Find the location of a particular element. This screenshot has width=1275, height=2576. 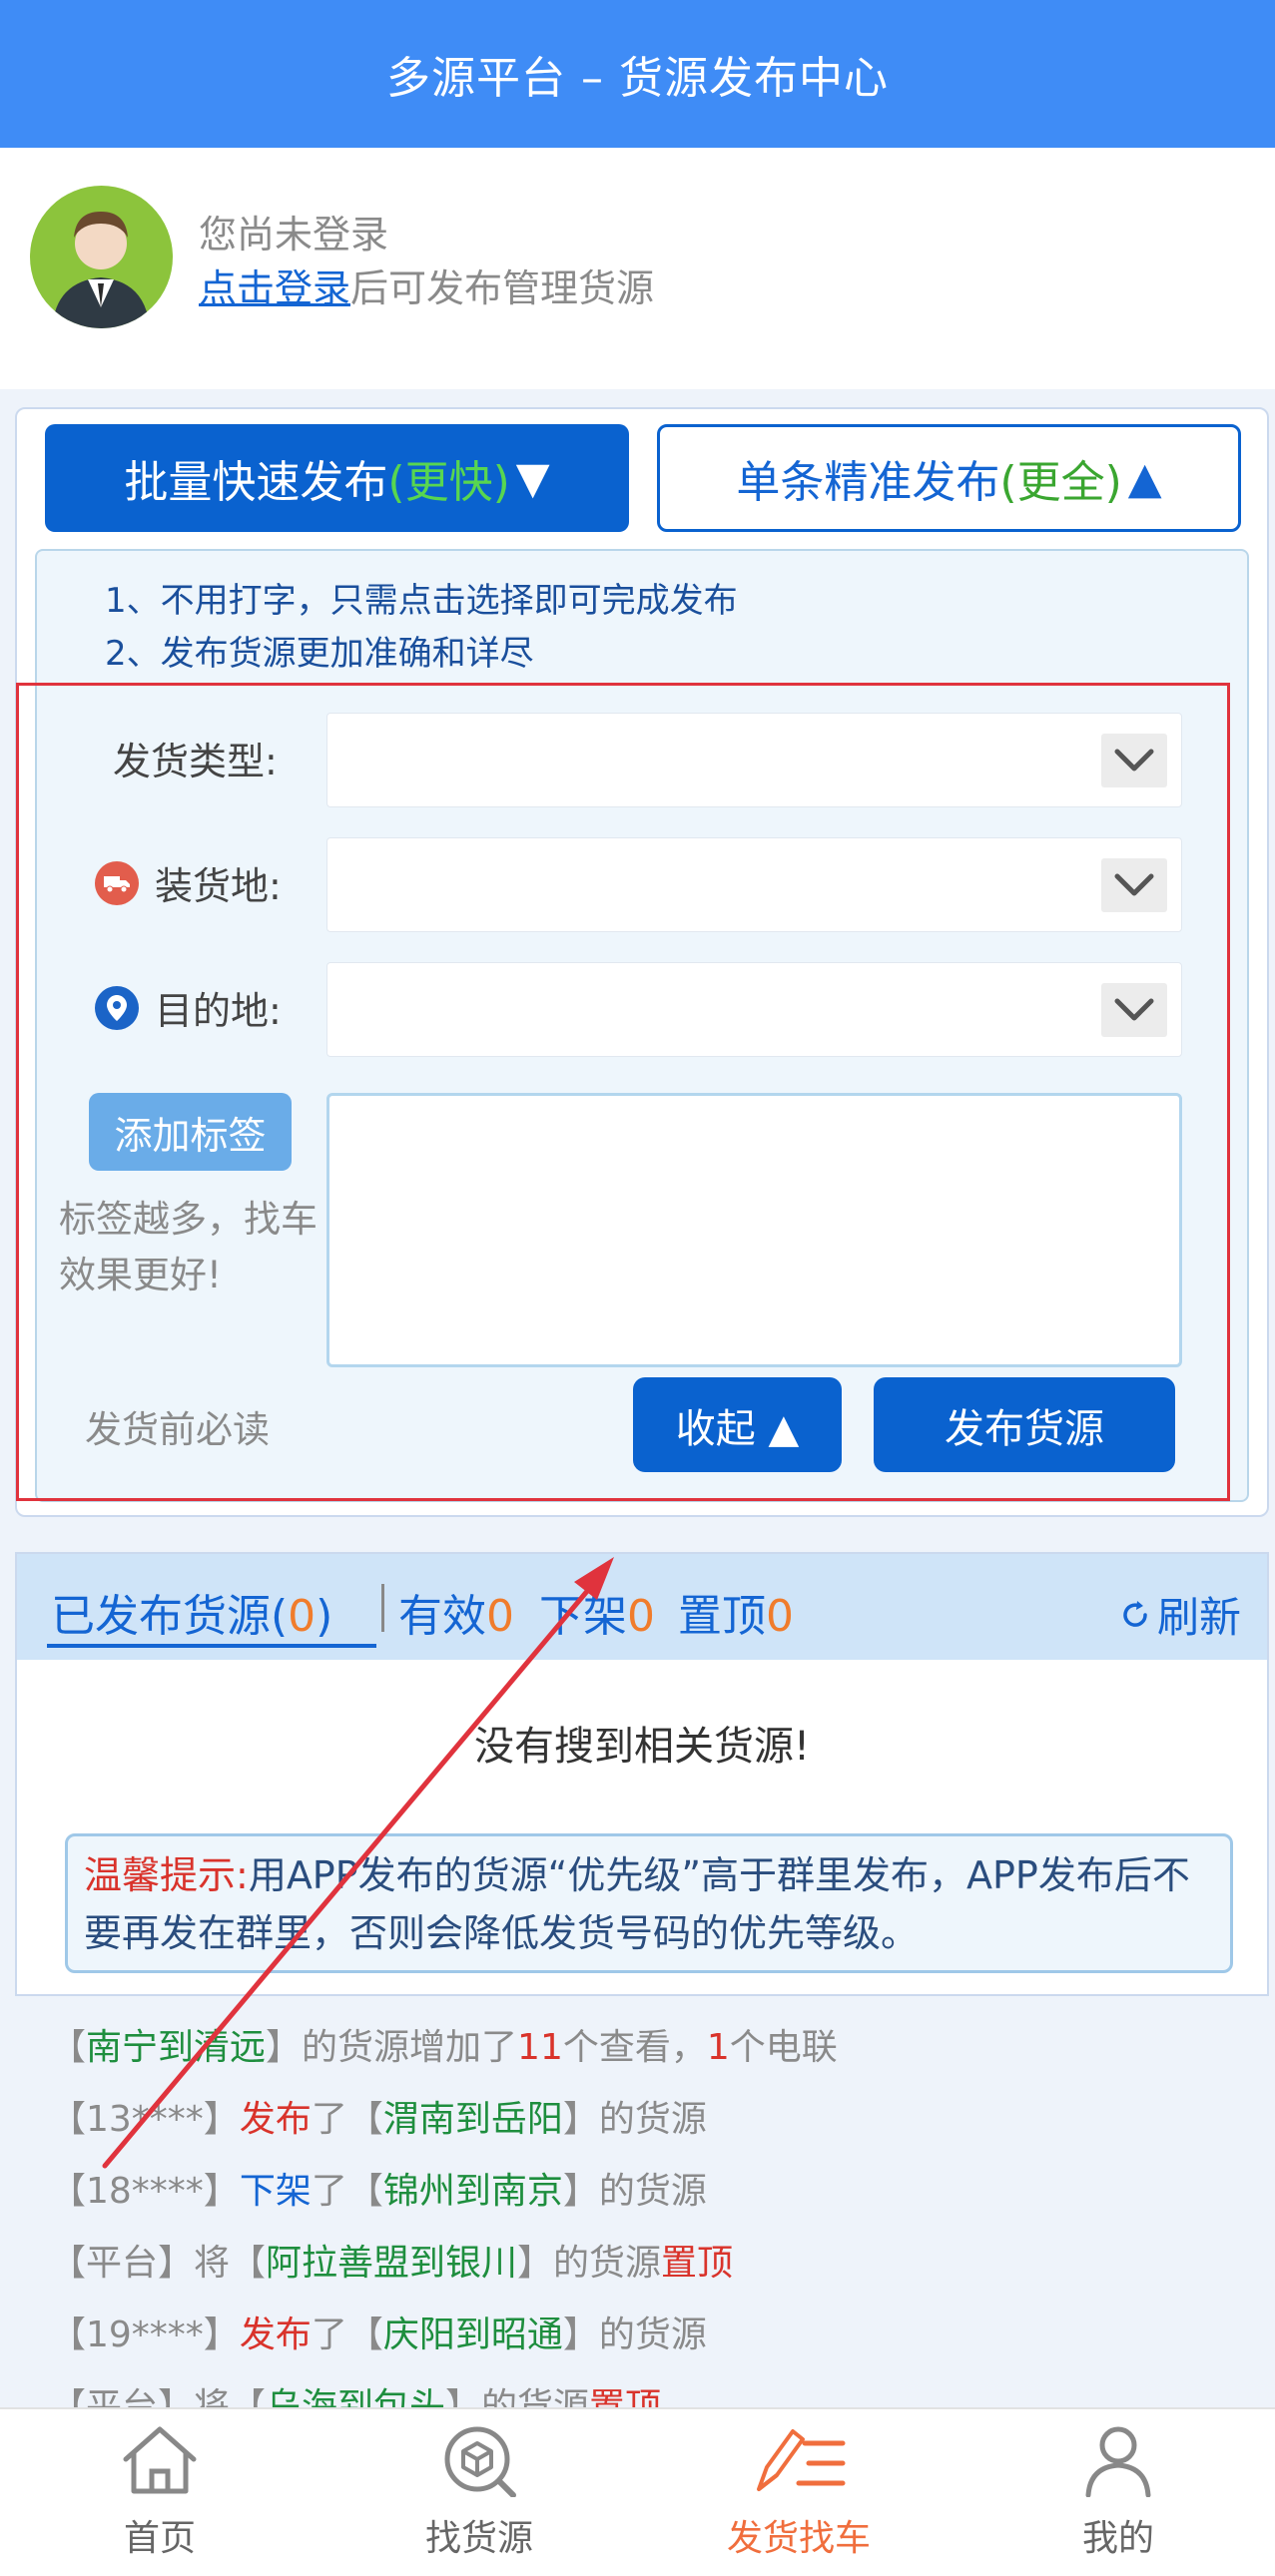

tab-valid-label: 有效 is located at coordinates (442, 1617).